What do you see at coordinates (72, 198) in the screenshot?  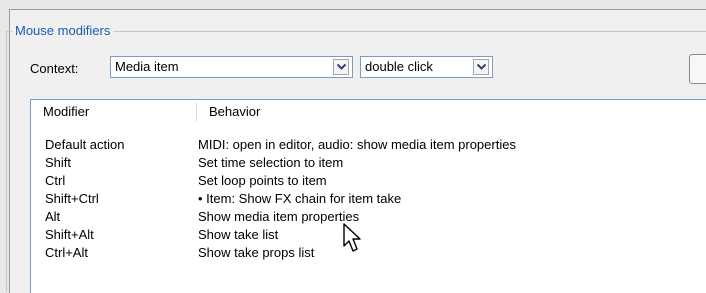 I see `row-modifier: Shift+Ctrl` at bounding box center [72, 198].